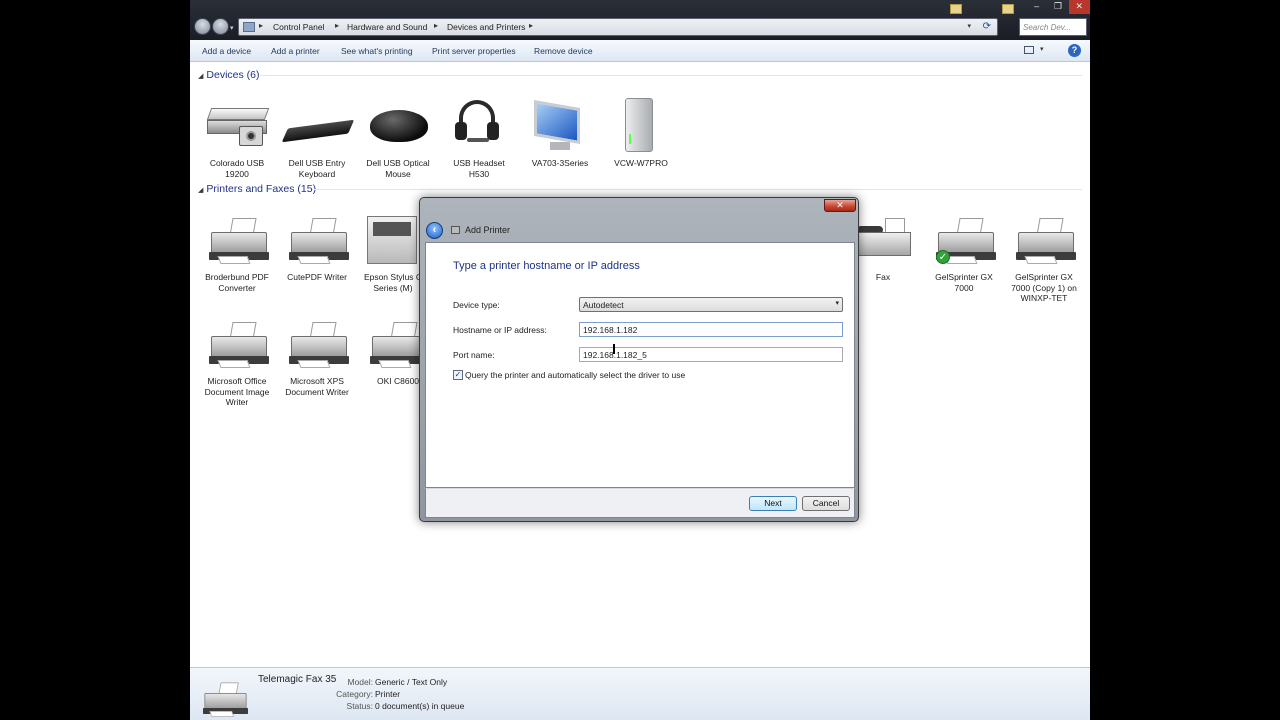  I want to click on printer-broderbund: Broderbund PDF Converter, so click(237, 252).